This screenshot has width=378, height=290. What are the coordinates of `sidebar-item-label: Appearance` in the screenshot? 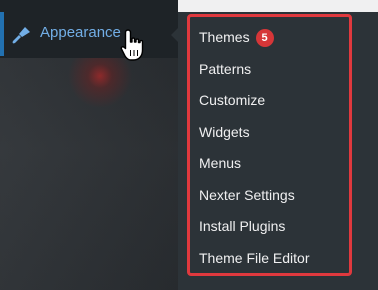 It's located at (80, 32).